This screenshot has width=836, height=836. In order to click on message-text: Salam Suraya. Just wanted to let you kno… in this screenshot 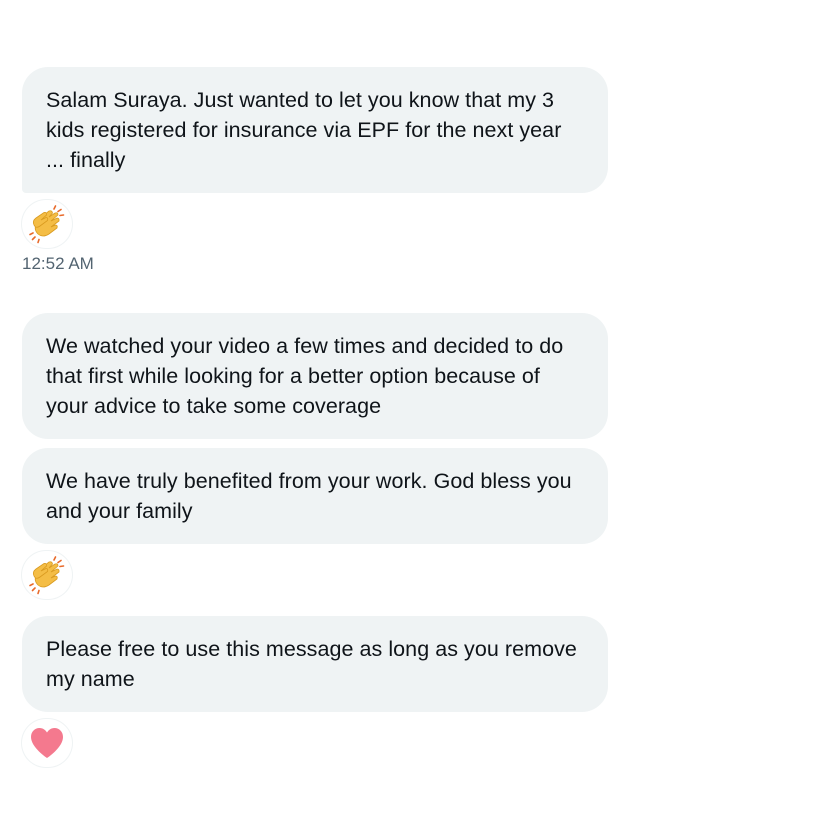, I will do `click(304, 130)`.